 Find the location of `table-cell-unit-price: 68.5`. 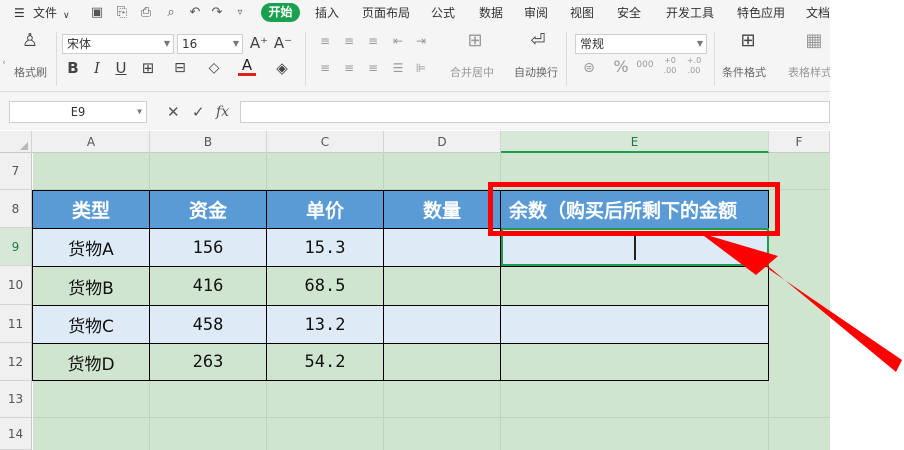

table-cell-unit-price: 68.5 is located at coordinates (325, 286).